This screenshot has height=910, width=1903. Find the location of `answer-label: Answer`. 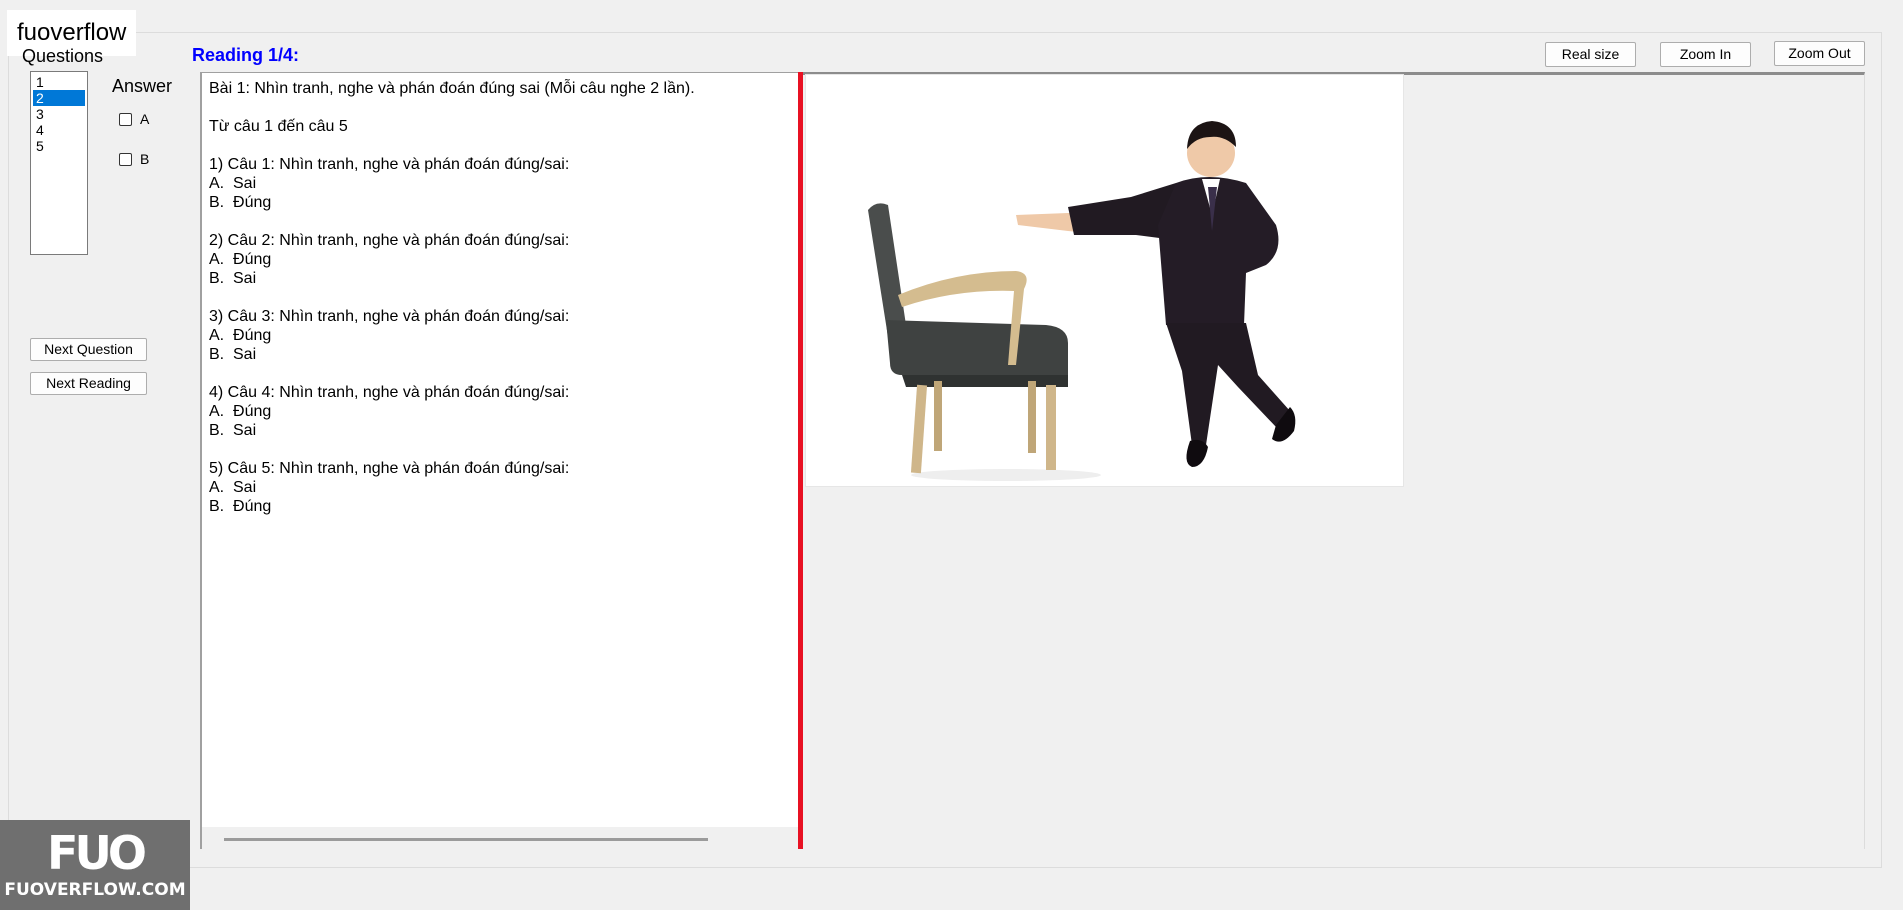

answer-label: Answer is located at coordinates (142, 86).